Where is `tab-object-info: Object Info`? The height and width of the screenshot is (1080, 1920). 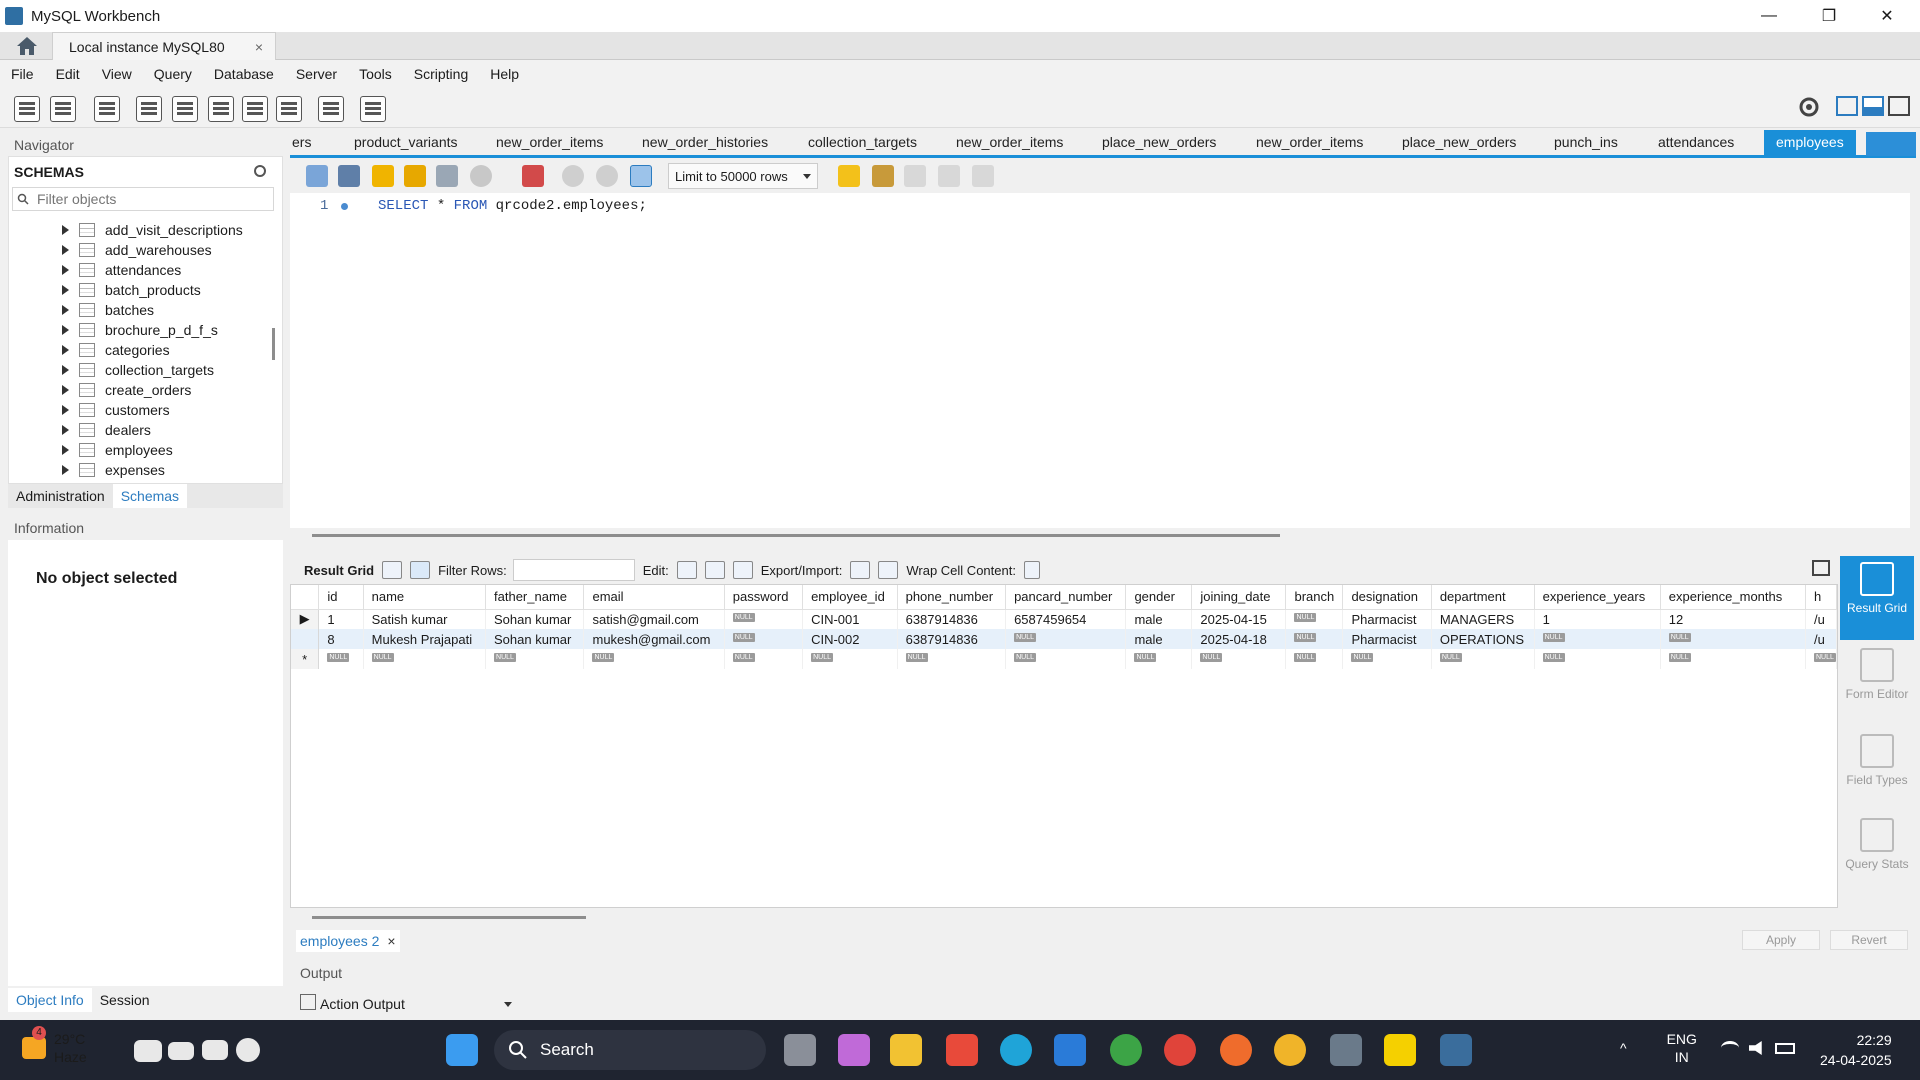
tab-object-info: Object Info is located at coordinates (50, 1000).